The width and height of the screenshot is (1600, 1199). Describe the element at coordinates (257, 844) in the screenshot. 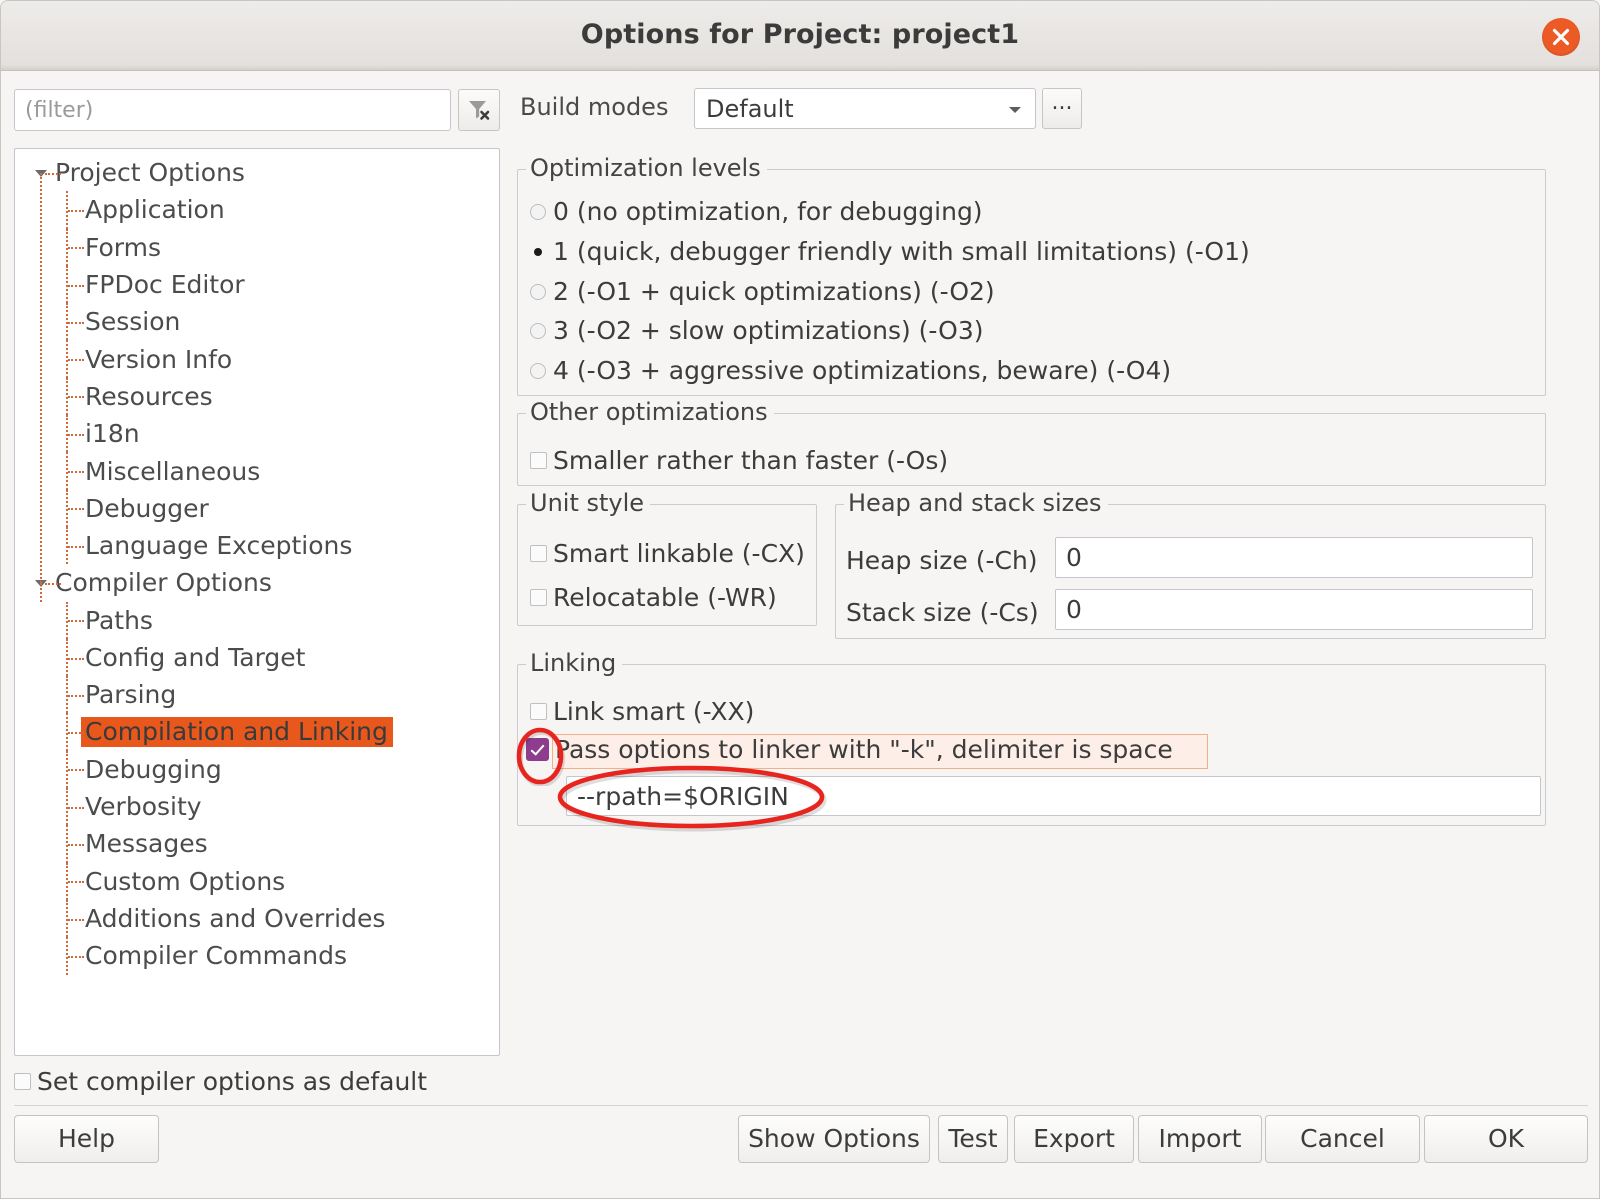

I see `tree-item-messages: Messages` at that location.